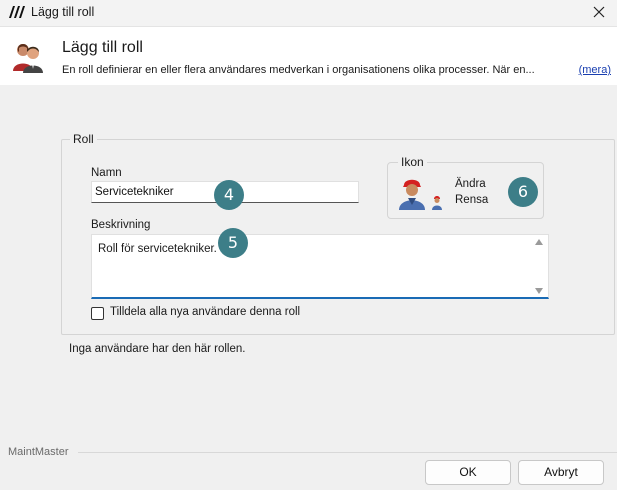 This screenshot has height=490, width=617. Describe the element at coordinates (437, 203) in the screenshot. I see `service-technician-small-icon` at that location.